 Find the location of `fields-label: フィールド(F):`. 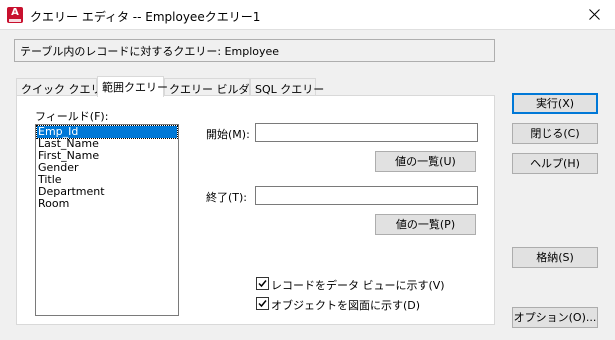

fields-label: フィールド(F): is located at coordinates (72, 116).